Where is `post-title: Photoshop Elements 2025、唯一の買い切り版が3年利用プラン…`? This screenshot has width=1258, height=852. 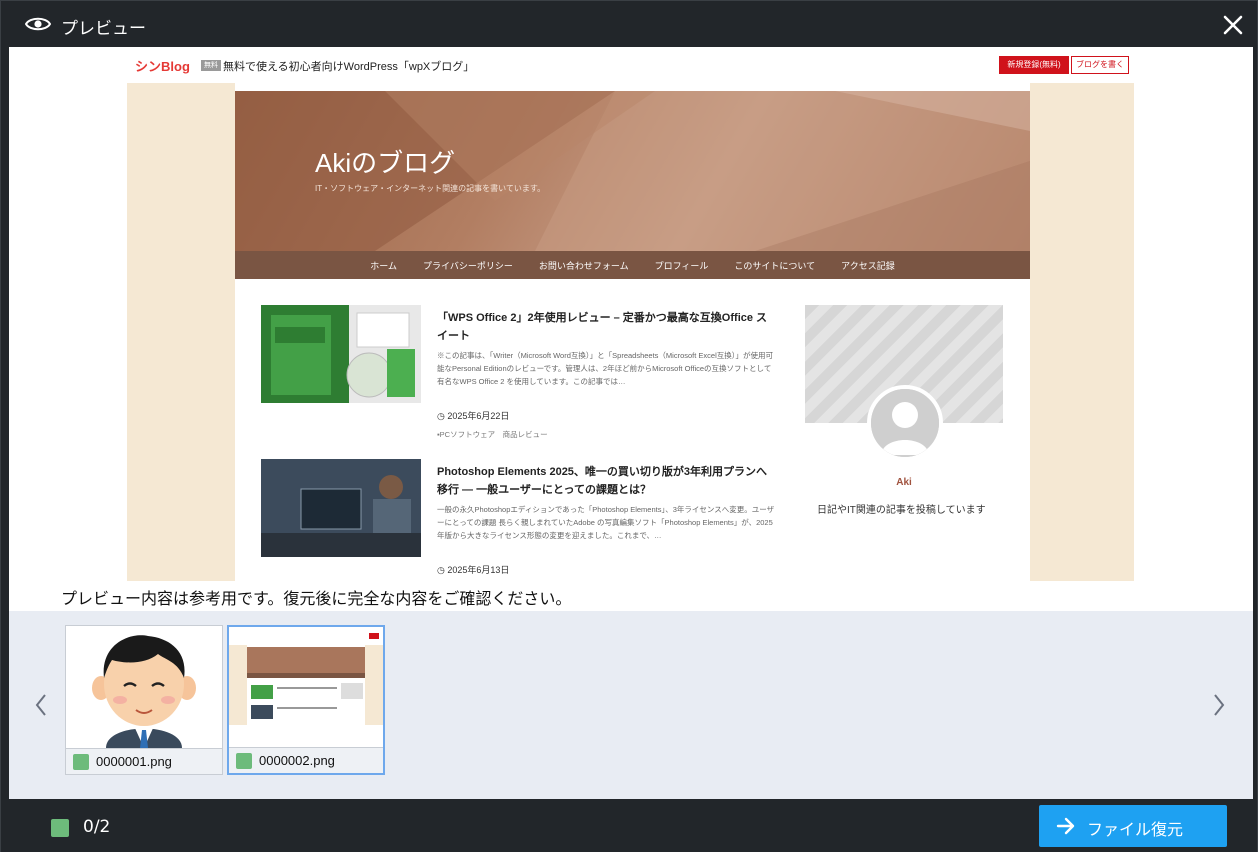 post-title: Photoshop Elements 2025、唯一の買い切り版が3年利用プラン… is located at coordinates (602, 481).